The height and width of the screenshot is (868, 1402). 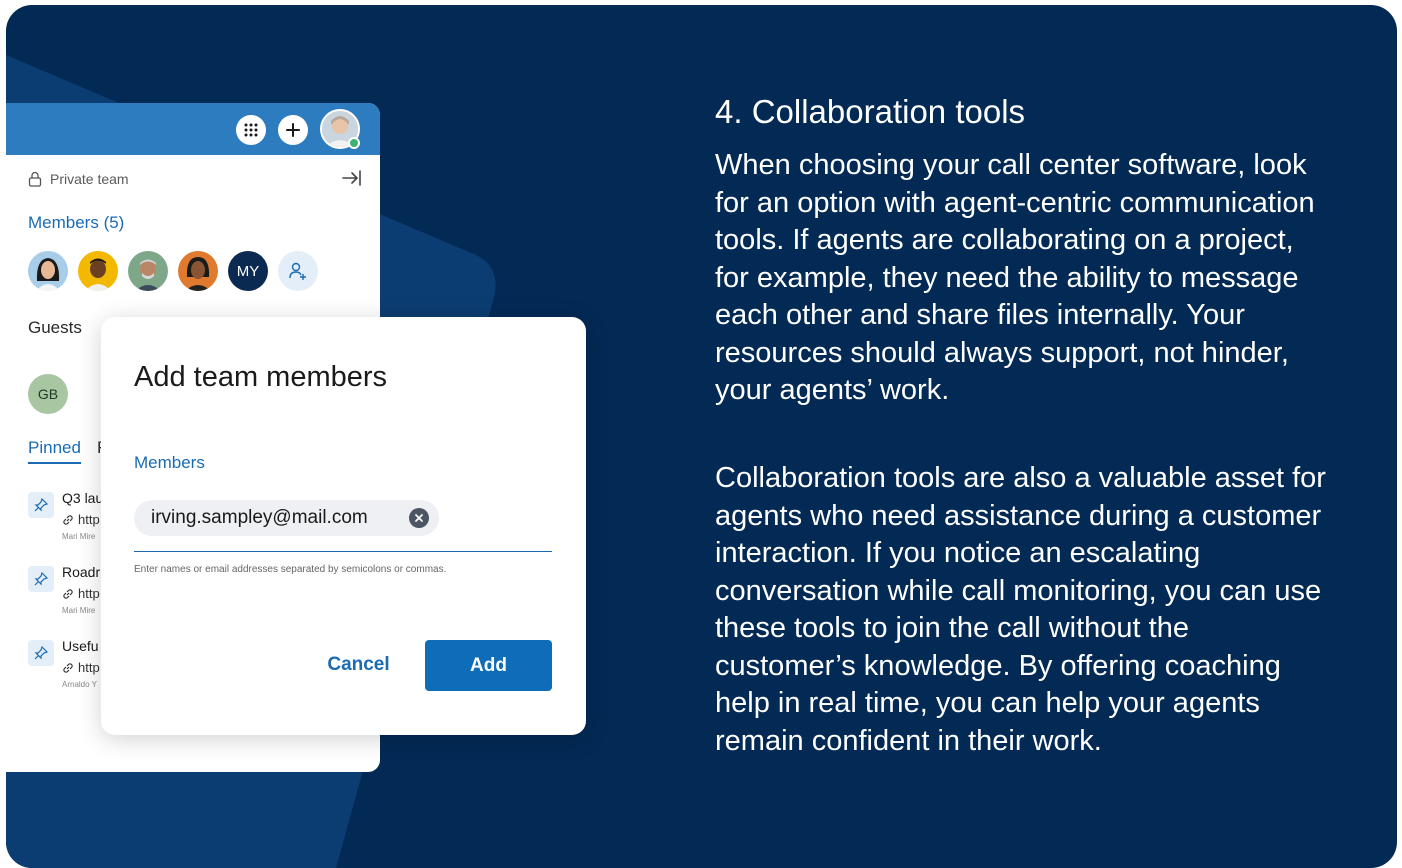 I want to click on member-avatar-initials: MY, so click(x=248, y=271).